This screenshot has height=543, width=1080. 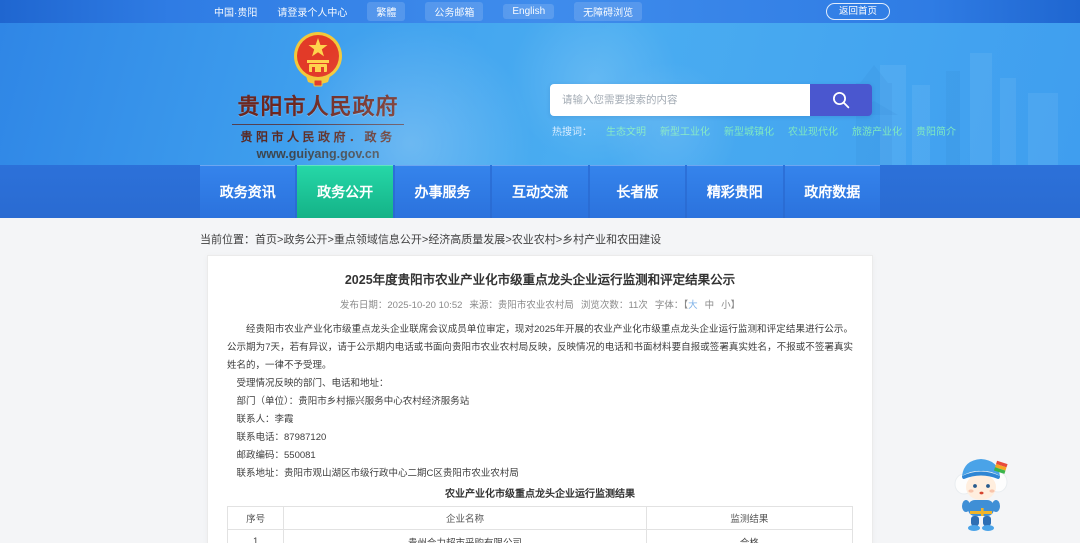 I want to click on article-paragraph: 联系电话：87987120, so click(x=281, y=437).